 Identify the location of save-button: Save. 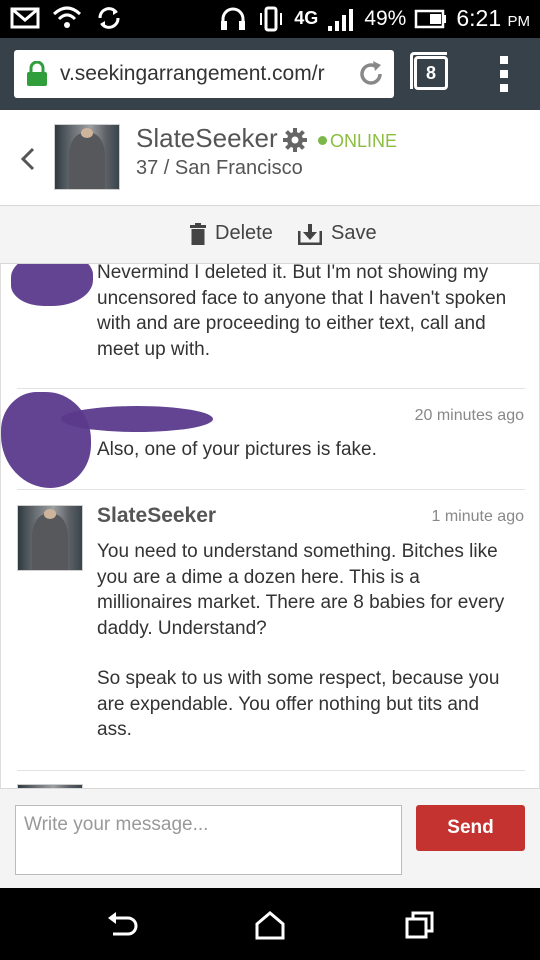
(337, 233).